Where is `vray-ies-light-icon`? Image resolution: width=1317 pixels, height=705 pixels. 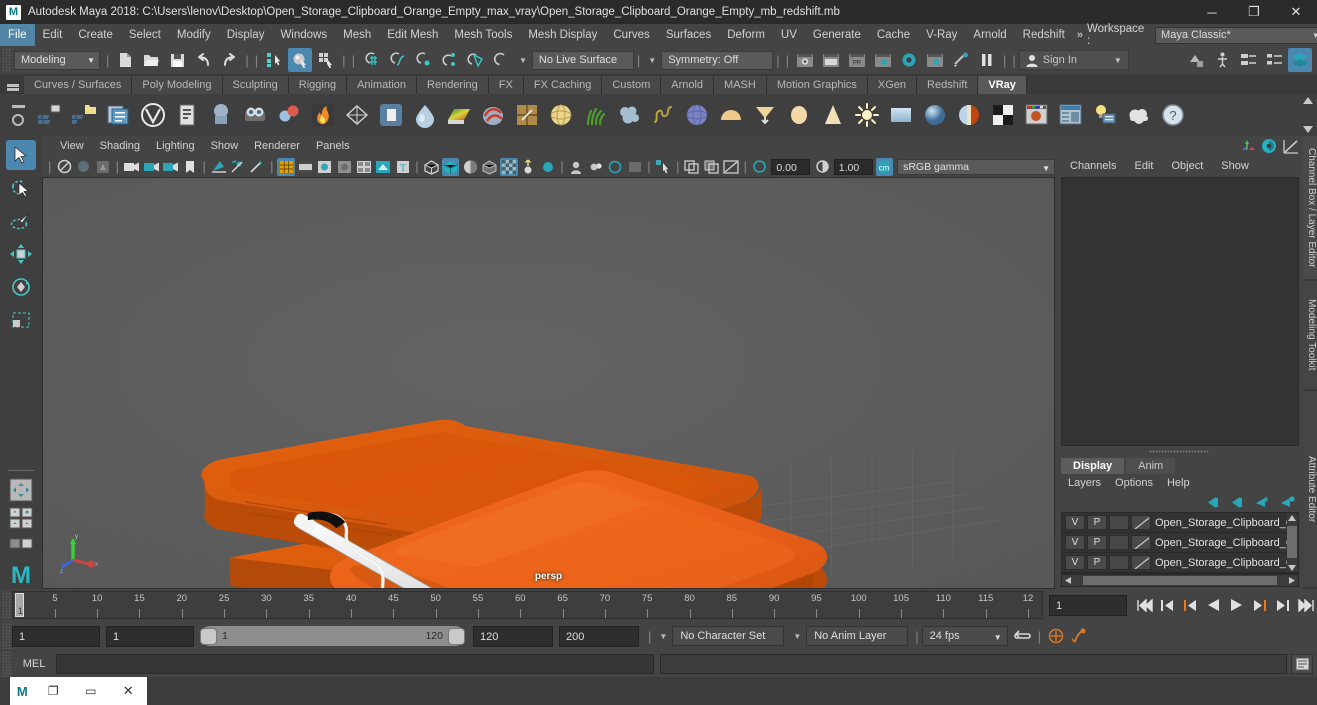 vray-ies-light-icon is located at coordinates (765, 115).